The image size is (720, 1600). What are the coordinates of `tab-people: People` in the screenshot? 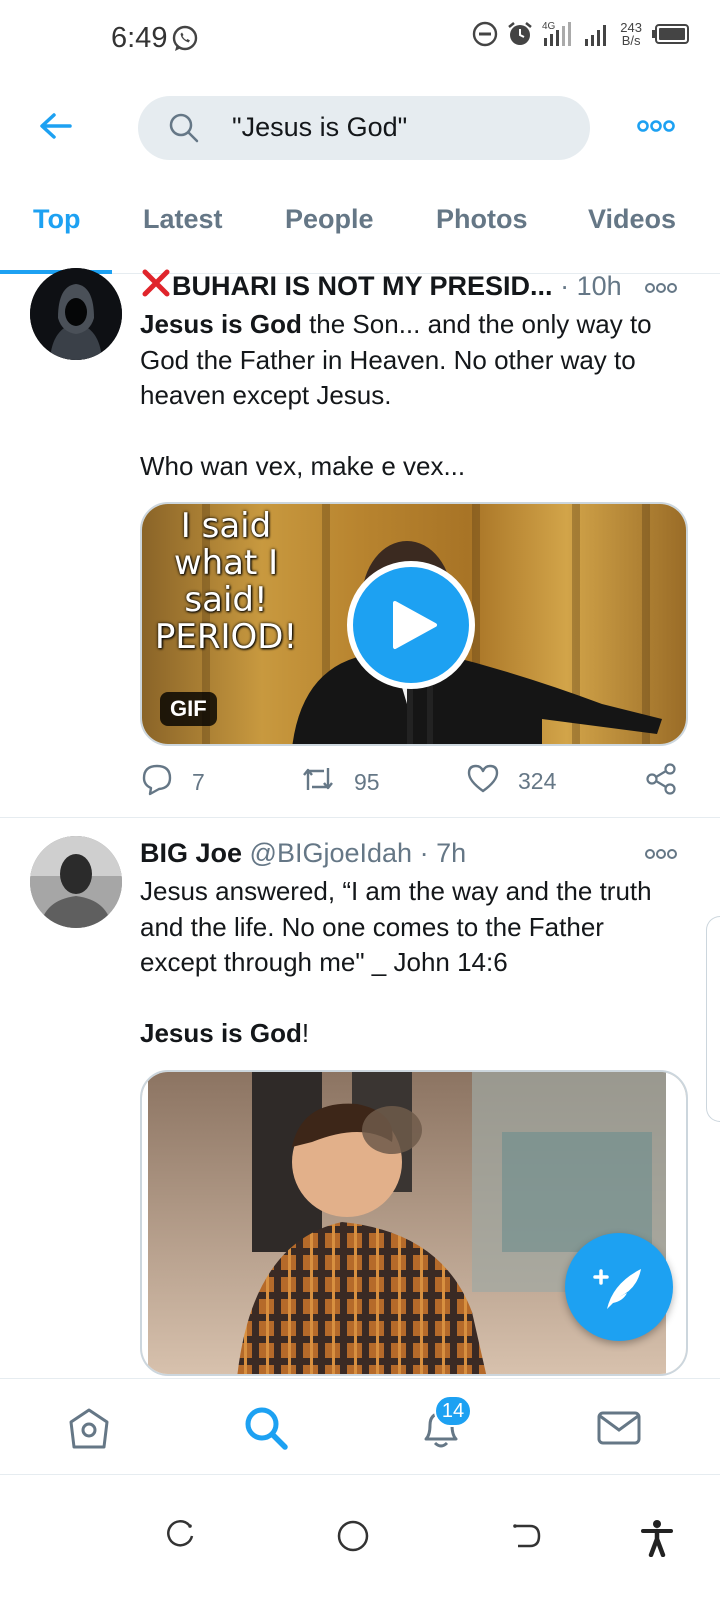 It's located at (329, 219).